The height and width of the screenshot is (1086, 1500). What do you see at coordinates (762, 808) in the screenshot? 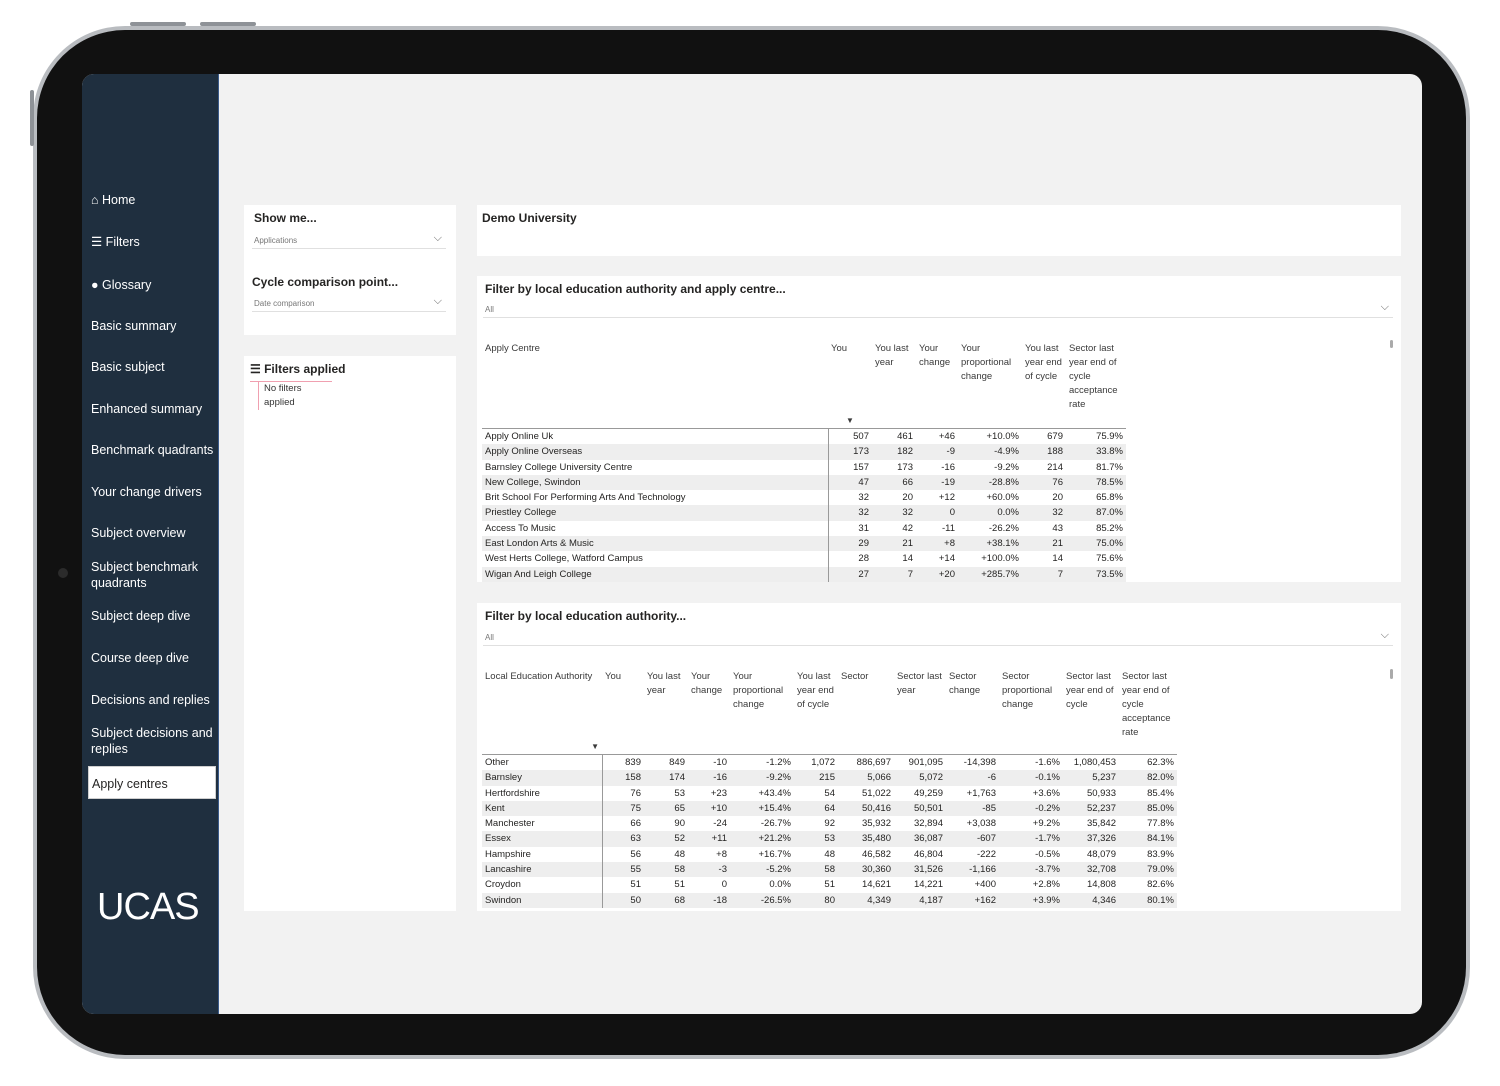
I see `table-cell: +15.4%` at bounding box center [762, 808].